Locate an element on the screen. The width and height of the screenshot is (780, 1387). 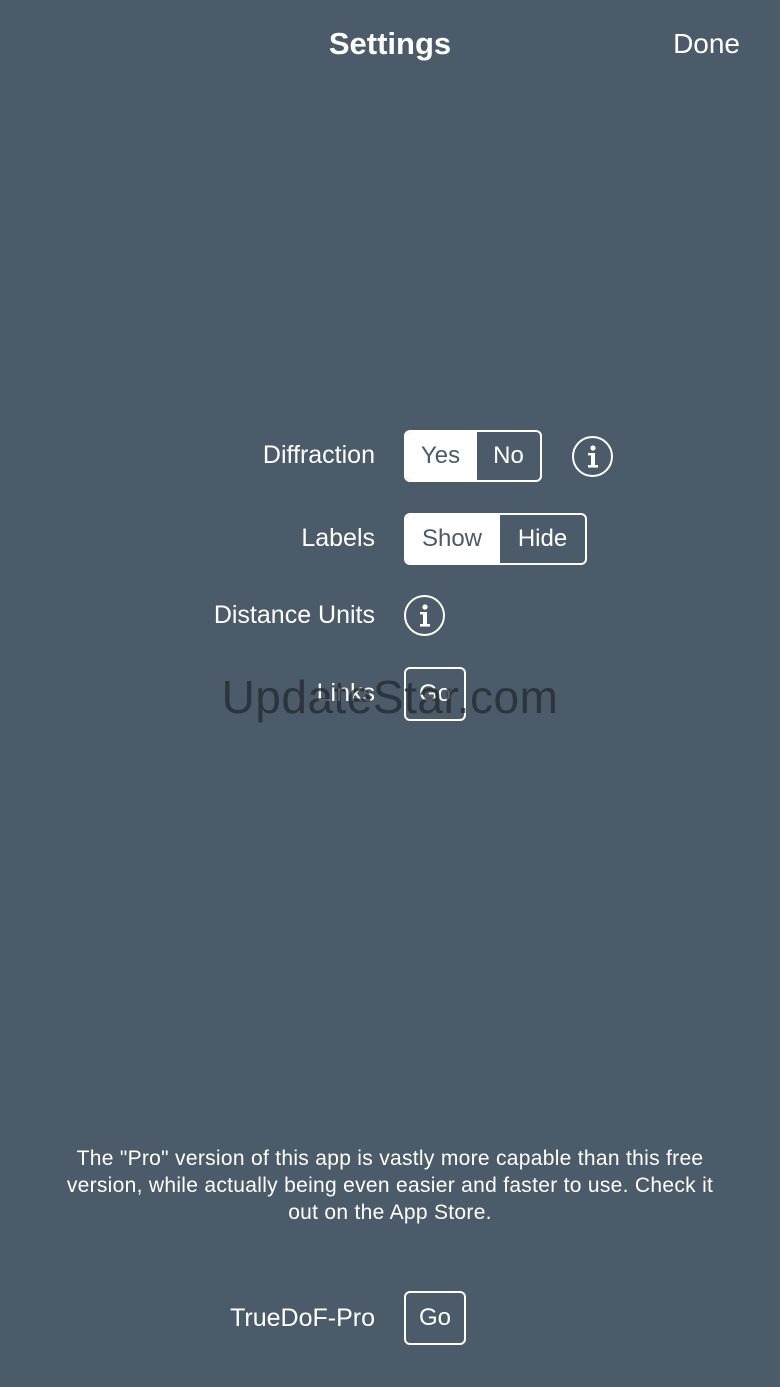
diffraction-yes-option: Yes is located at coordinates (440, 456).